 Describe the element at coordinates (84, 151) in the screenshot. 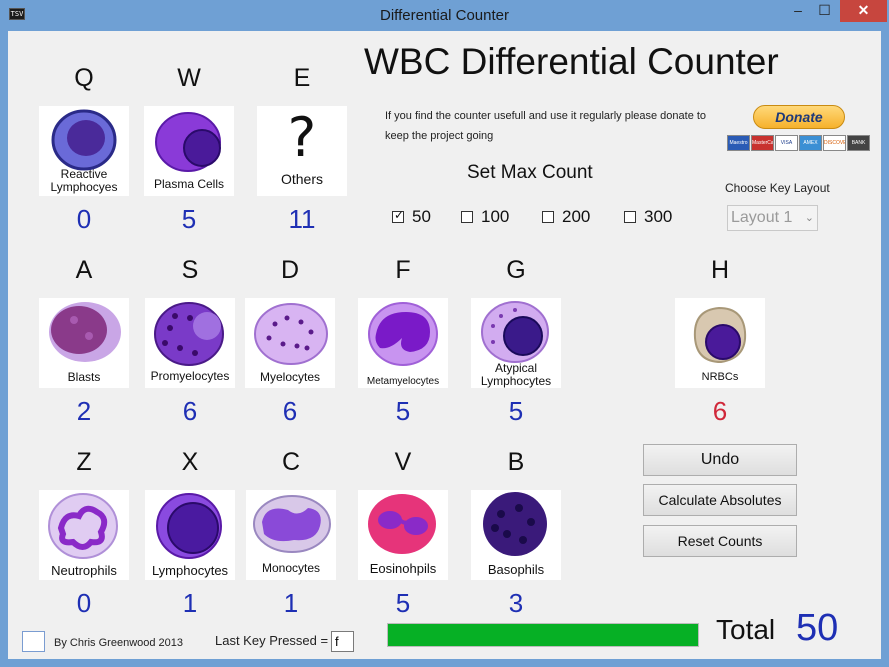

I see `reactive-lymphocyte-image: Reactive Lymphocyes` at that location.